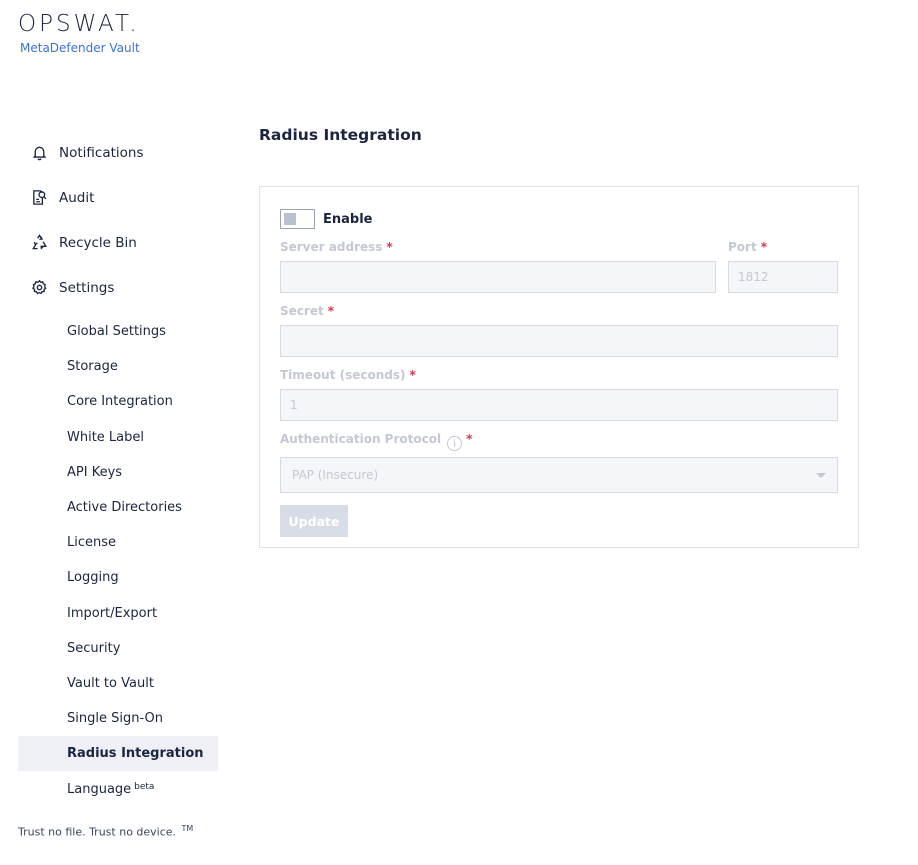 Image resolution: width=918 pixels, height=865 pixels. Describe the element at coordinates (80, 48) in the screenshot. I see `product-name: MetaDefender Vault` at that location.